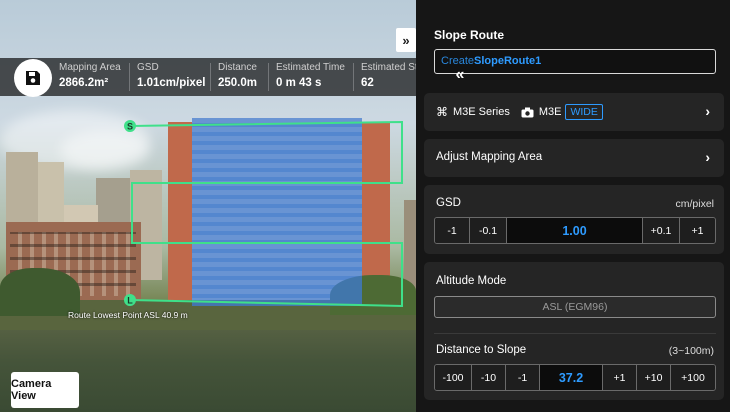 The image size is (730, 412). What do you see at coordinates (574, 158) in the screenshot?
I see `adjust-mapping-area-row: Adjust Mapping Area ›` at bounding box center [574, 158].